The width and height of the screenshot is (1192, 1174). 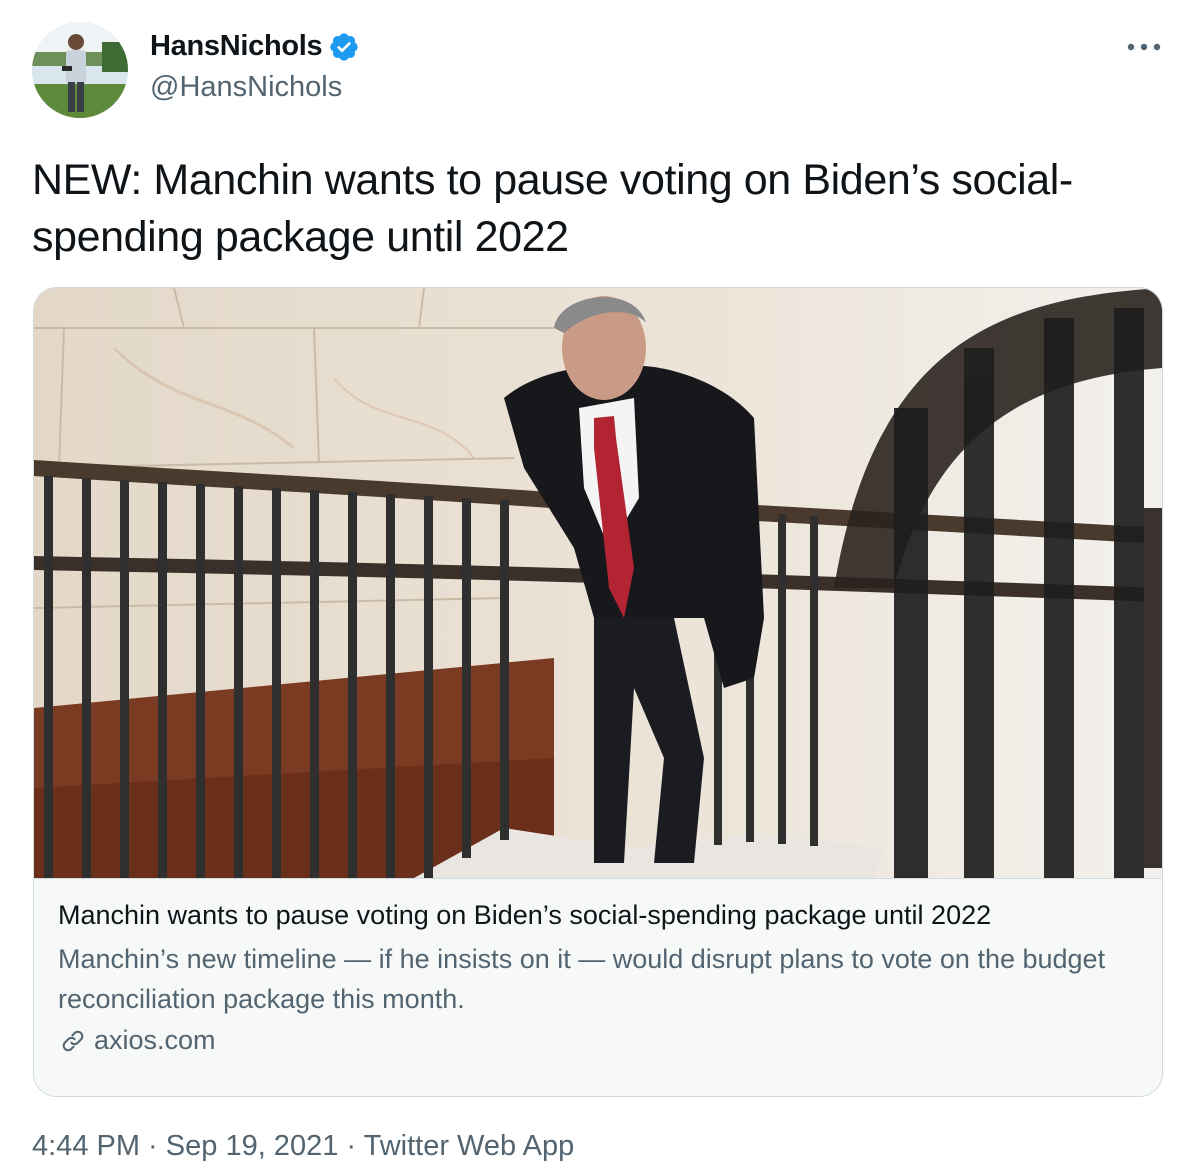 I want to click on more-dots-icon, so click(x=1144, y=47).